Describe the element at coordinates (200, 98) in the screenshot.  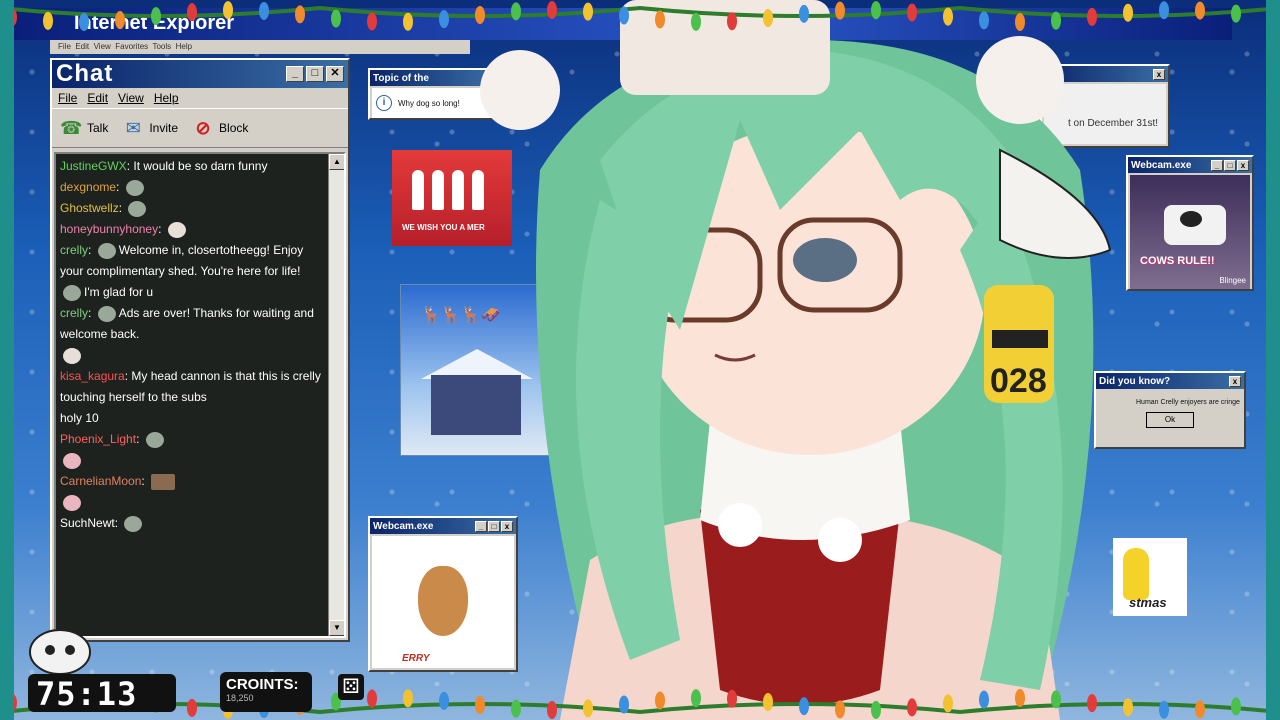
I see `chat-menu-bar: File Edit View Help` at that location.